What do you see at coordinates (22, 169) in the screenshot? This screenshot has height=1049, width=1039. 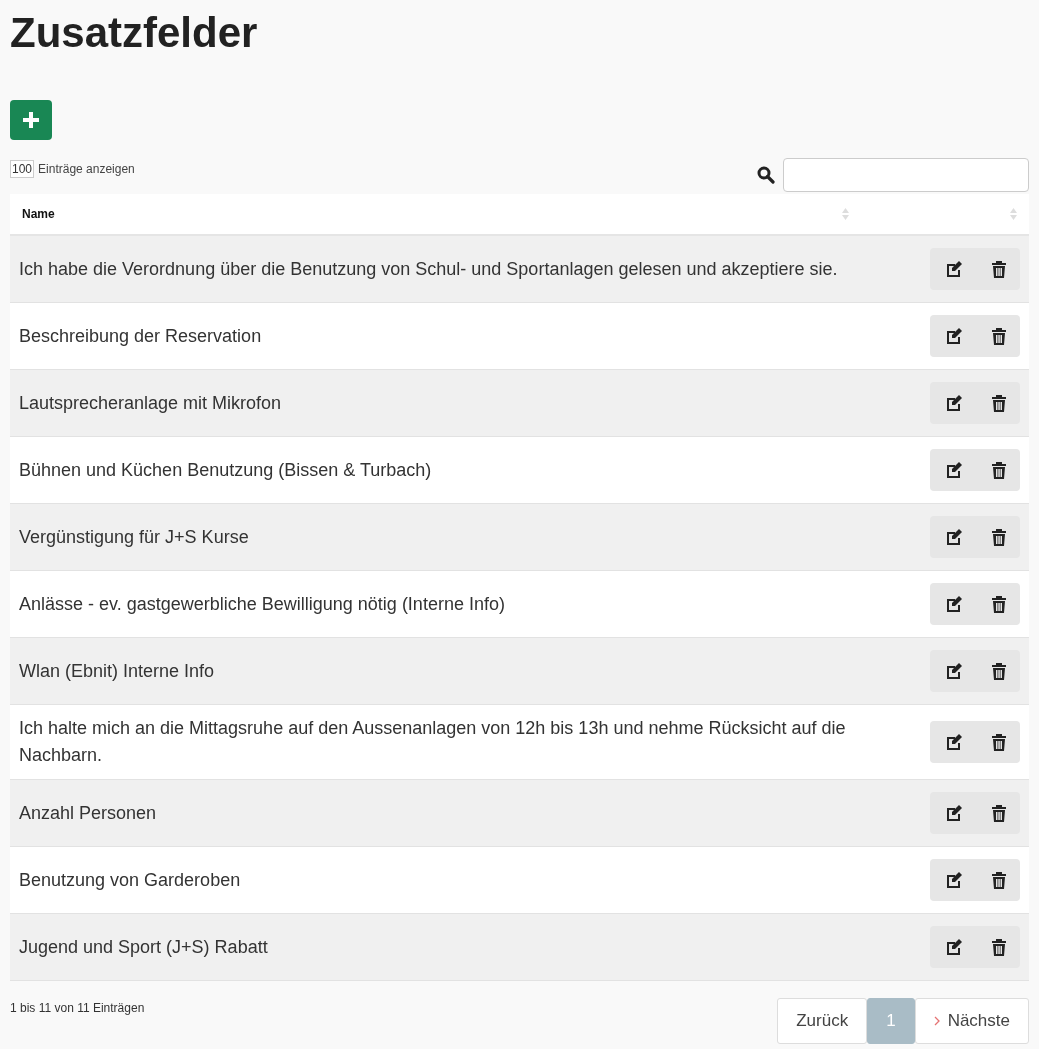 I see `page-size-select: 100` at bounding box center [22, 169].